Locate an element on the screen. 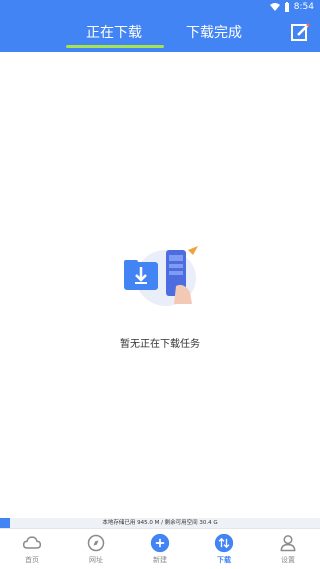 This screenshot has height=569, width=320. nav-item-download: 下载 is located at coordinates (224, 549).